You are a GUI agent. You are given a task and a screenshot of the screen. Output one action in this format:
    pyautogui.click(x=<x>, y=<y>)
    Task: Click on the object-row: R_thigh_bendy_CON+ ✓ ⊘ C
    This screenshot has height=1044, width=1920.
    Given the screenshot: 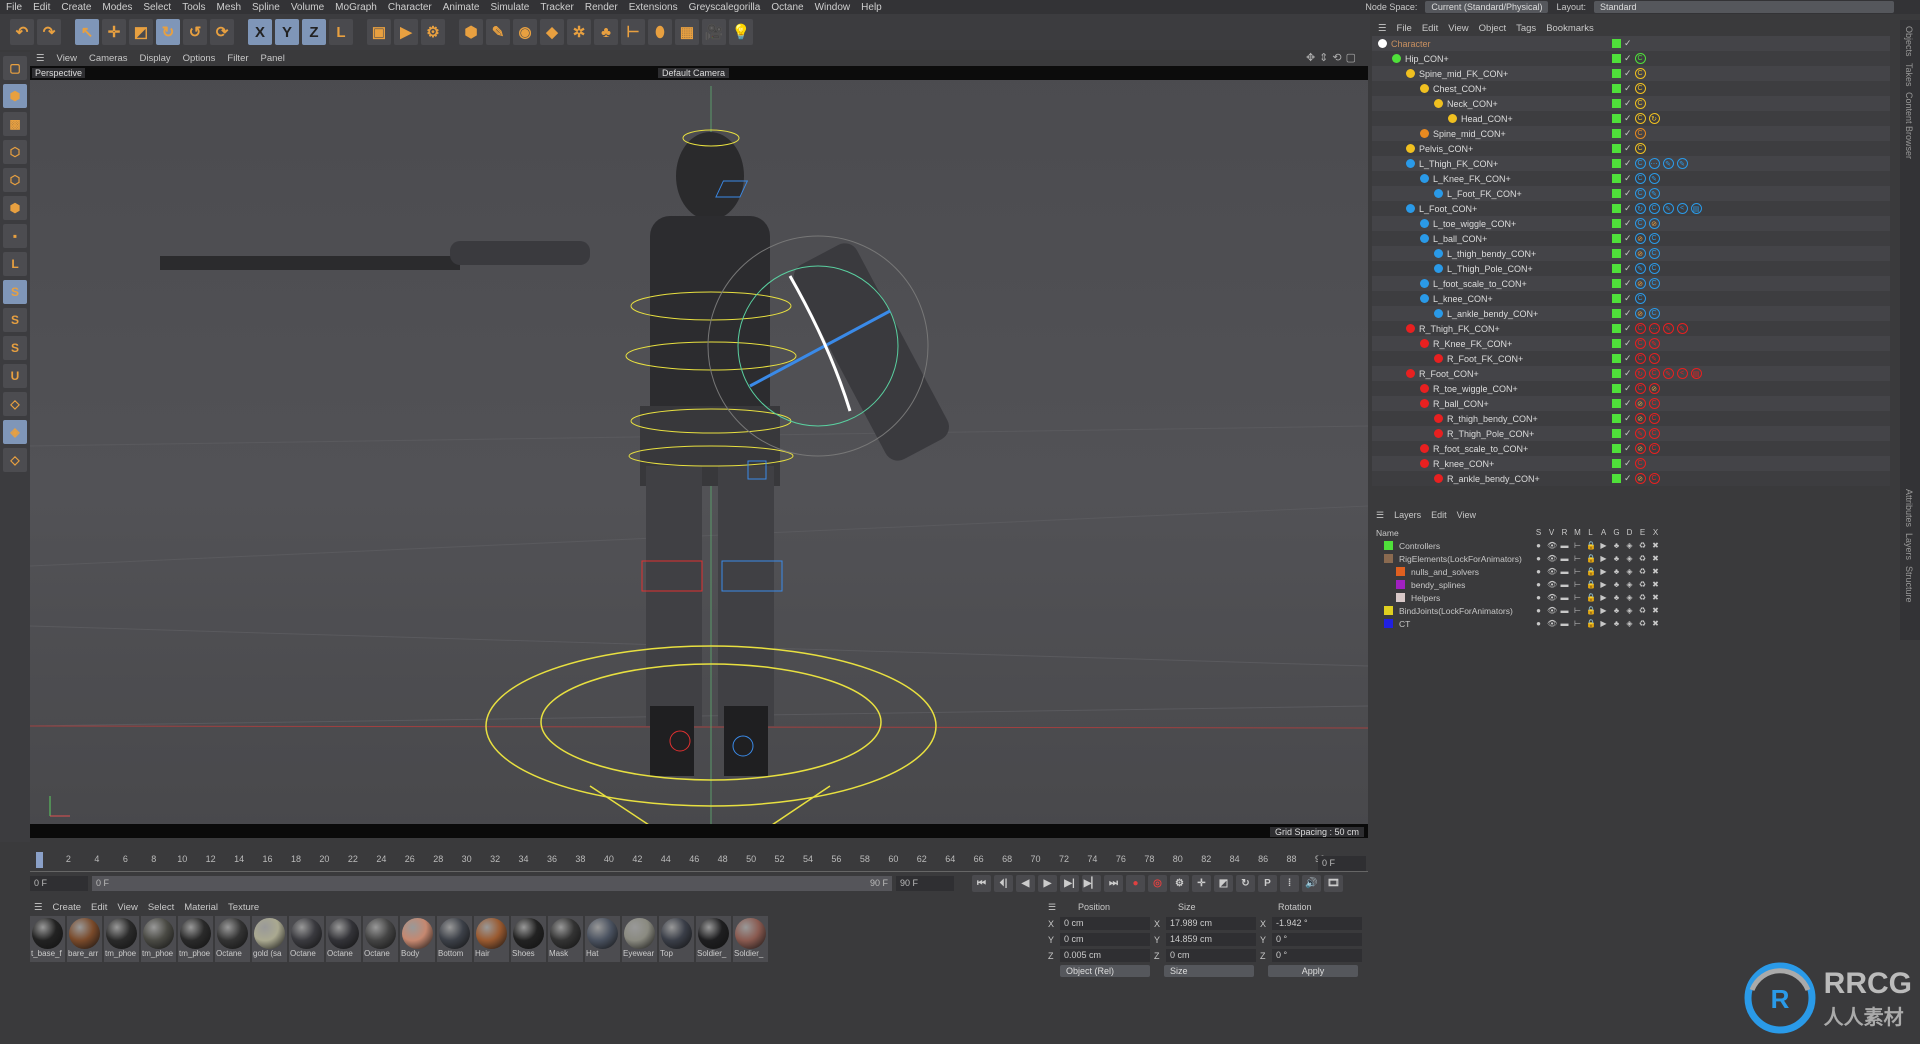 What is the action you would take?
    pyautogui.click(x=1631, y=418)
    